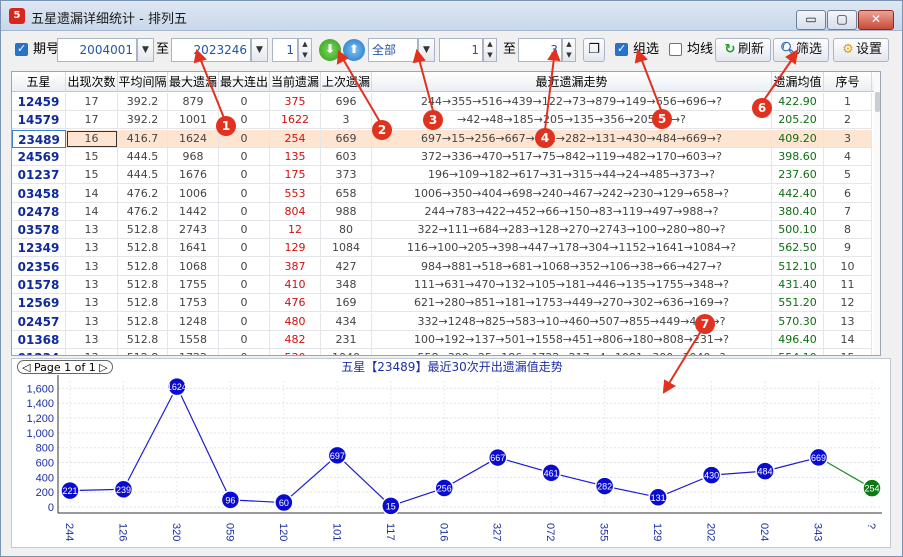  What do you see at coordinates (346, 211) in the screenshot?
I see `table-cell: 988` at bounding box center [346, 211].